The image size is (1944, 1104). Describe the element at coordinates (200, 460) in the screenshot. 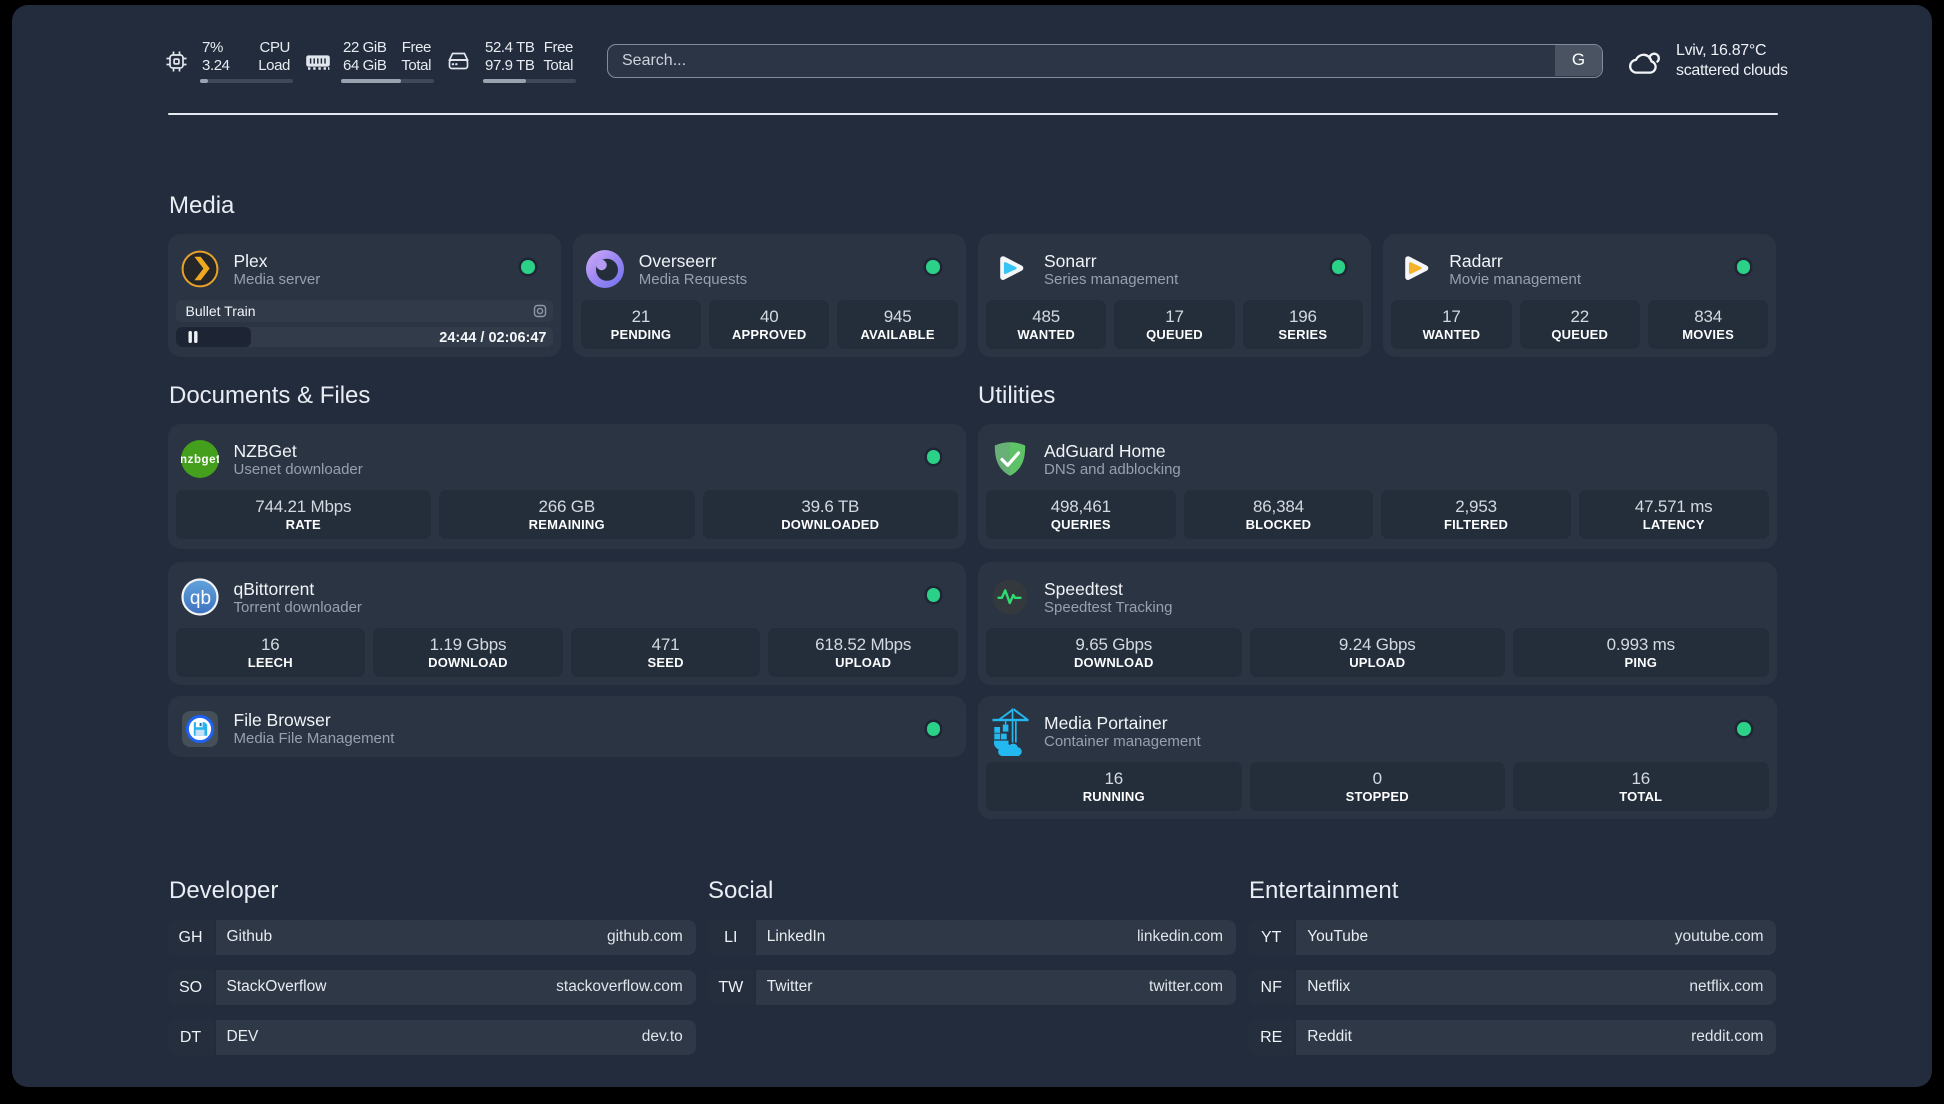

I see `svg-text: nzbget` at that location.